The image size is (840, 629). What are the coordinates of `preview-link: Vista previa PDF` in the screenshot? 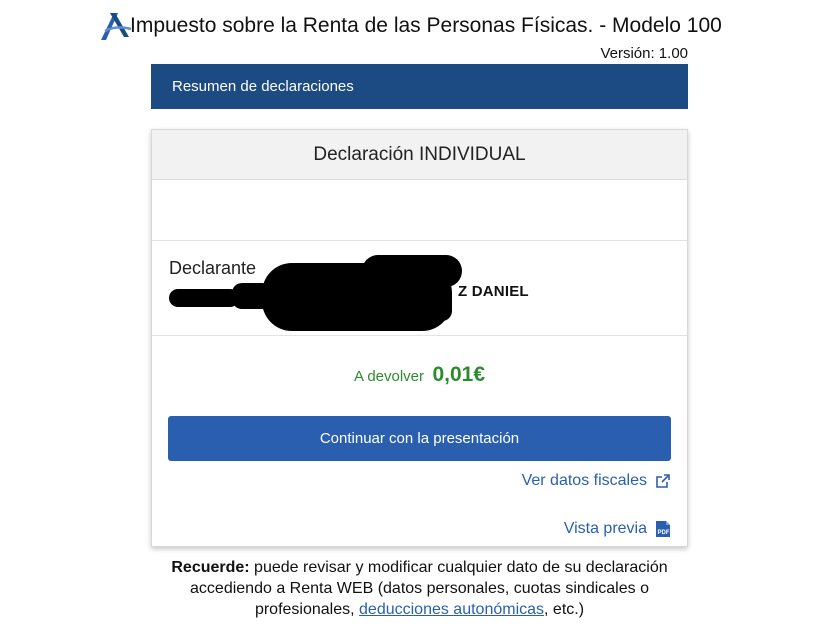 It's located at (617, 529).